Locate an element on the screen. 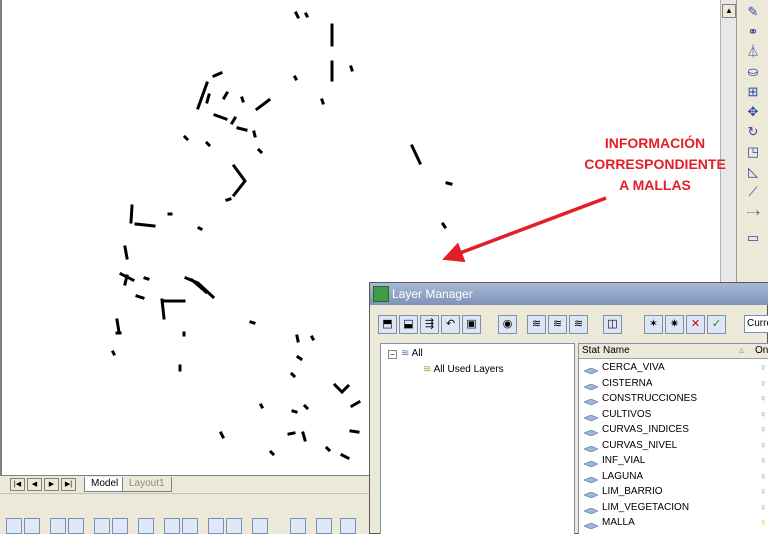 This screenshot has width=768, height=534. new-filter-icon: ⬒ is located at coordinates (387, 324).